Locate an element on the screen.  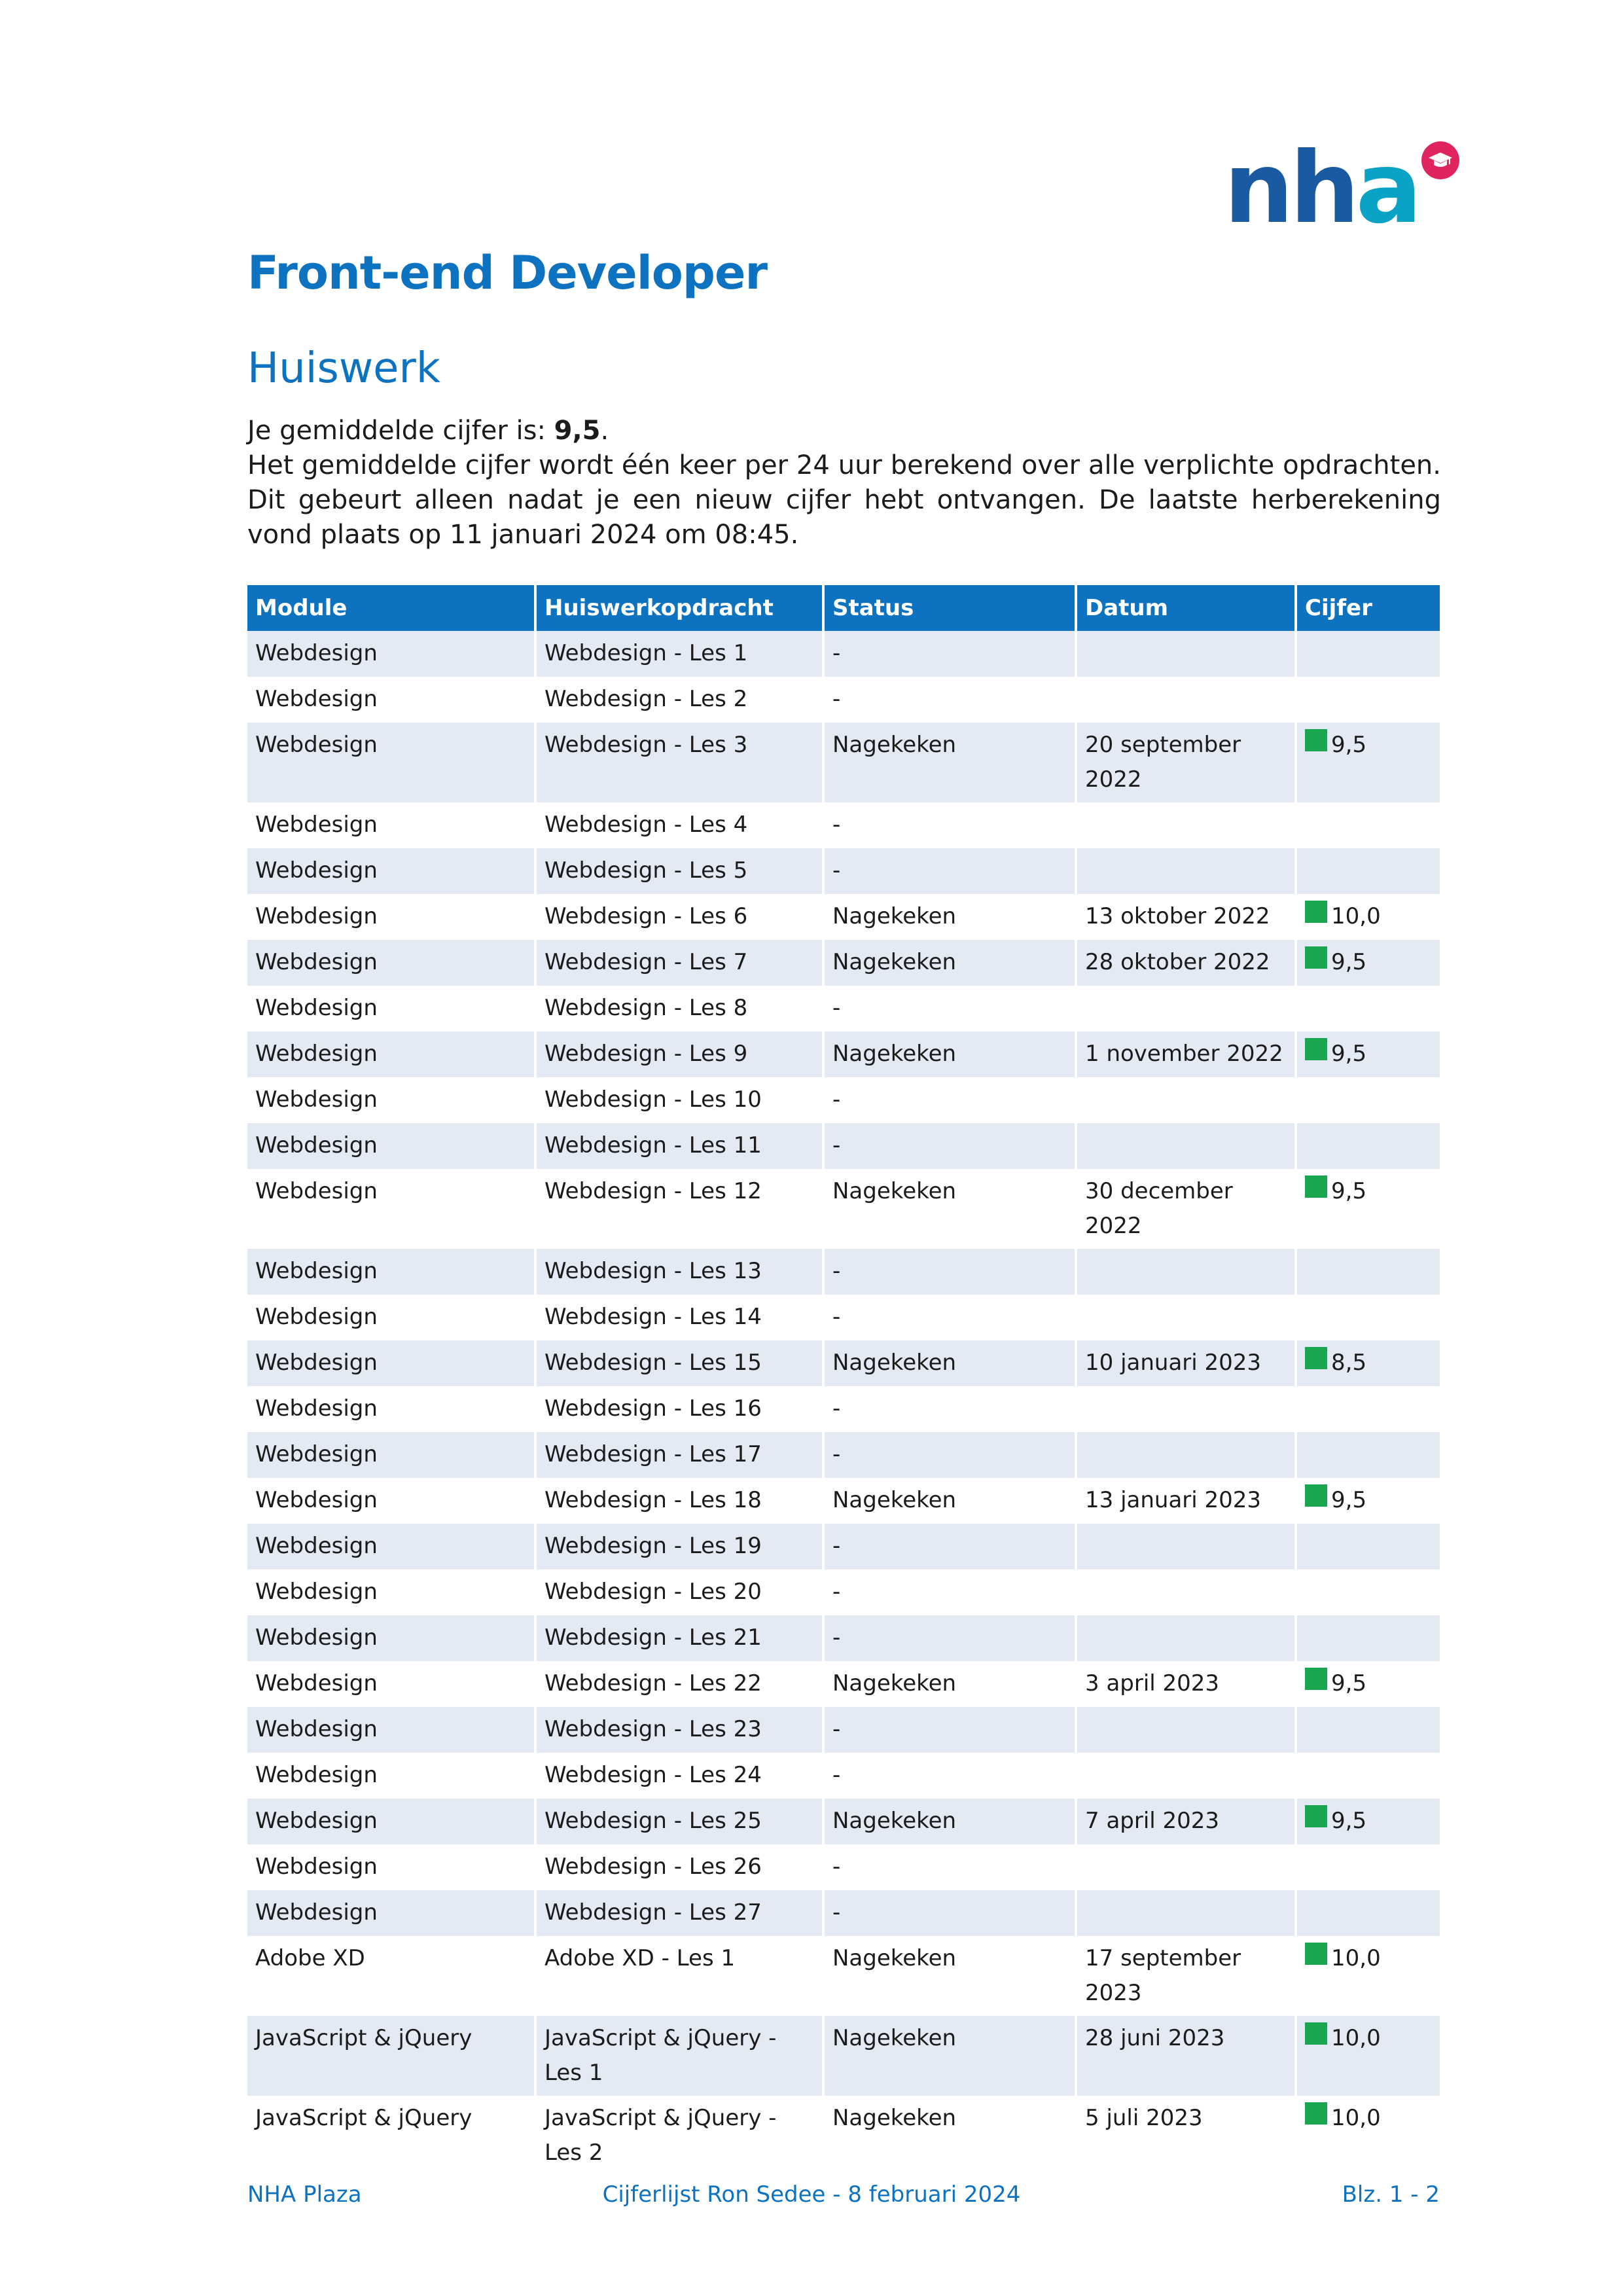
average-grade-value: 9,5 is located at coordinates (577, 431).